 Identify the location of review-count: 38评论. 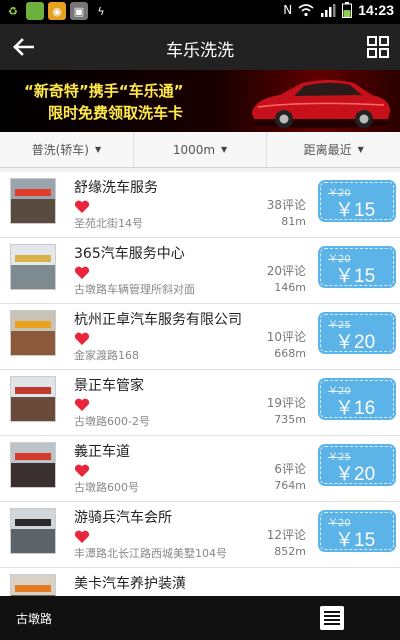
(286, 205).